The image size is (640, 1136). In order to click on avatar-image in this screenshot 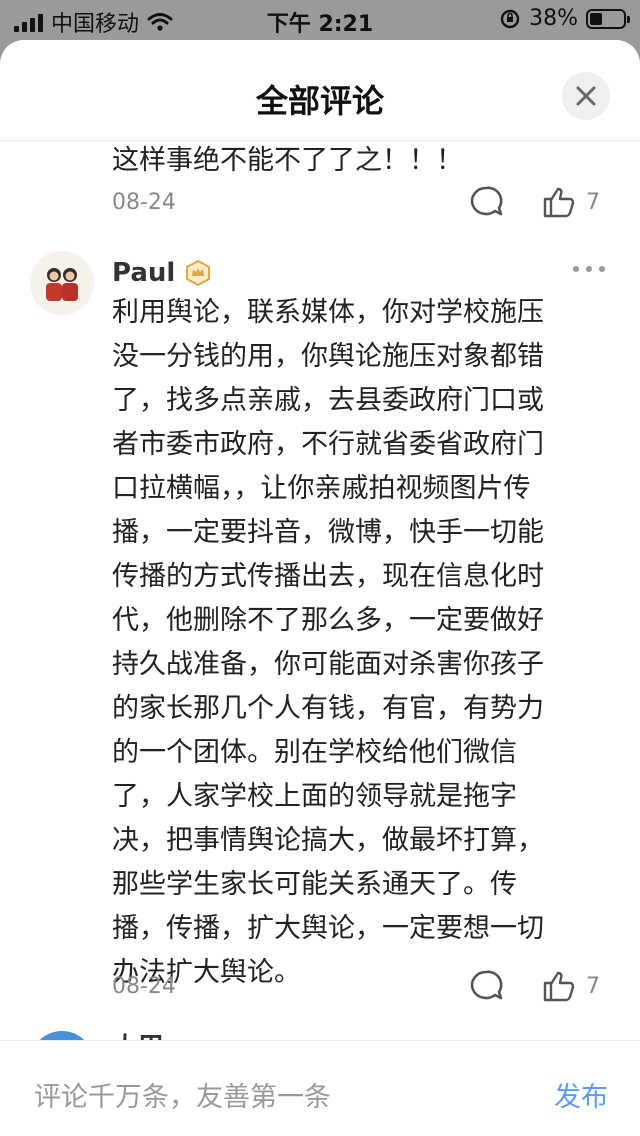, I will do `click(62, 283)`.